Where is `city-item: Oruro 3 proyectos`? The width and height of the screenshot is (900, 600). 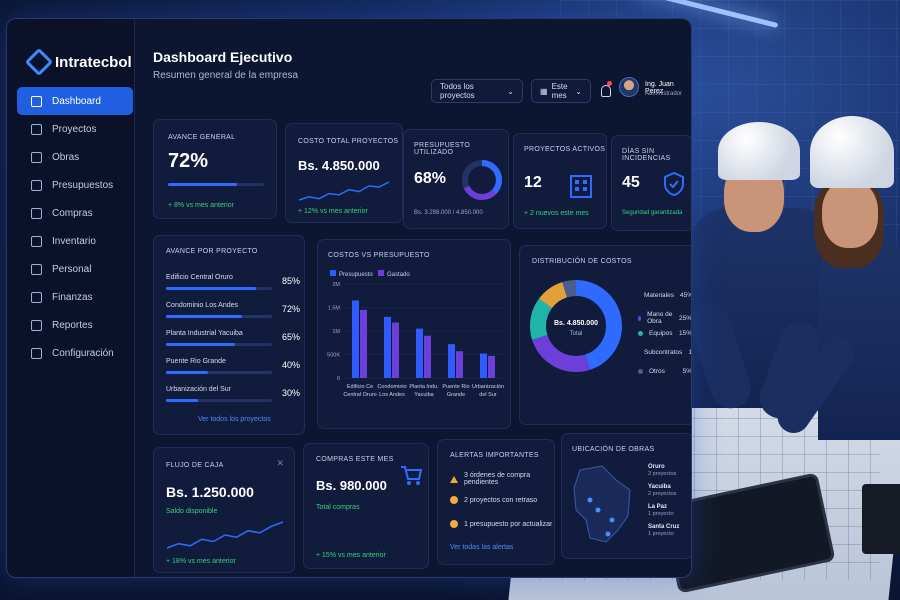 city-item: Oruro 3 proyectos is located at coordinates (662, 470).